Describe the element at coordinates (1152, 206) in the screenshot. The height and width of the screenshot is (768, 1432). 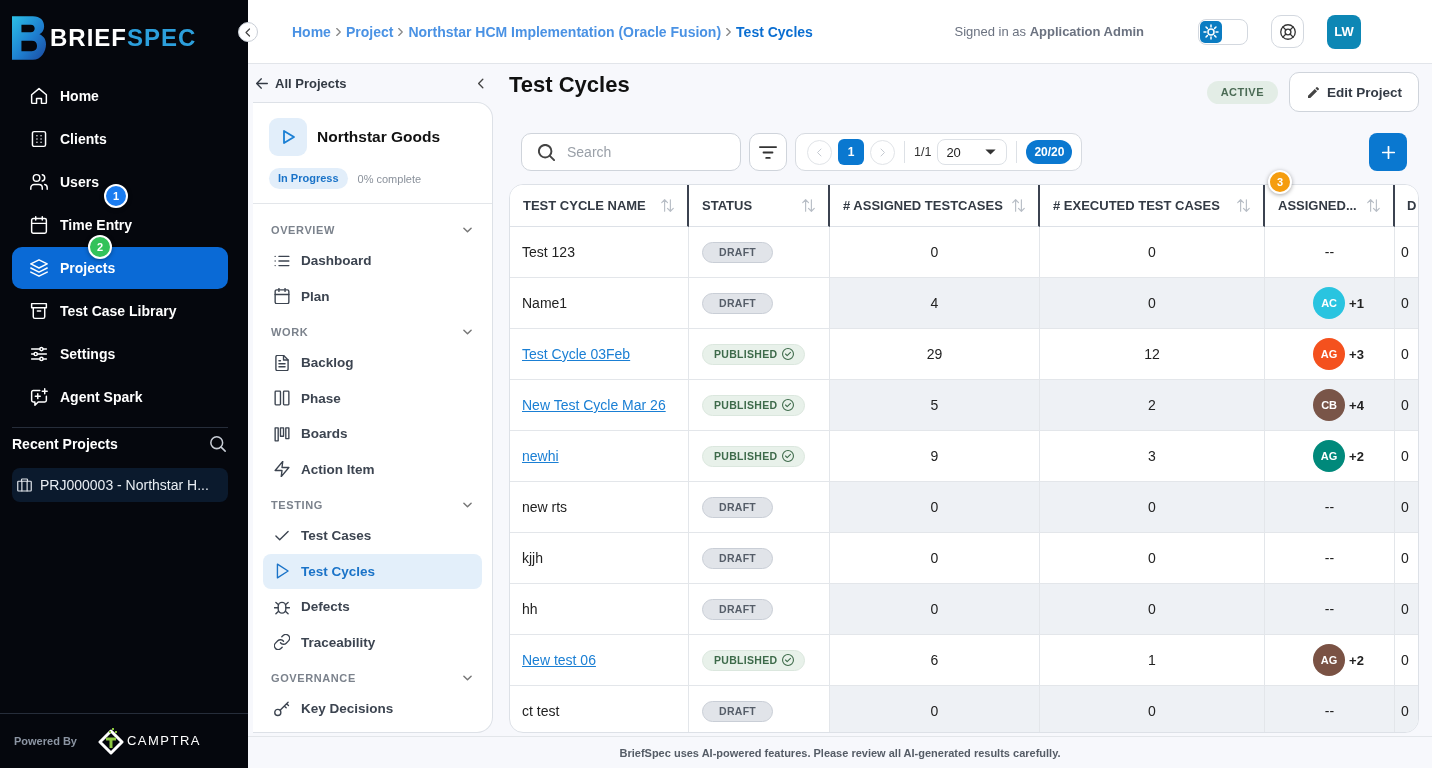
I see `column-header: # EXECUTED TEST CASES` at that location.